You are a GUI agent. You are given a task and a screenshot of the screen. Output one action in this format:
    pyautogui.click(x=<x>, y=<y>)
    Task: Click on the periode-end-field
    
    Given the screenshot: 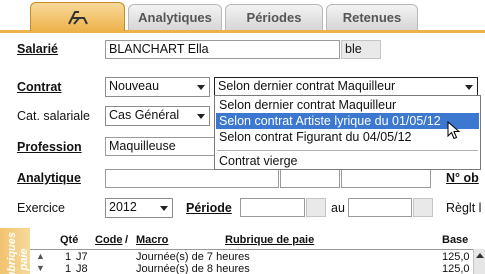 What is the action you would take?
    pyautogui.click(x=380, y=207)
    